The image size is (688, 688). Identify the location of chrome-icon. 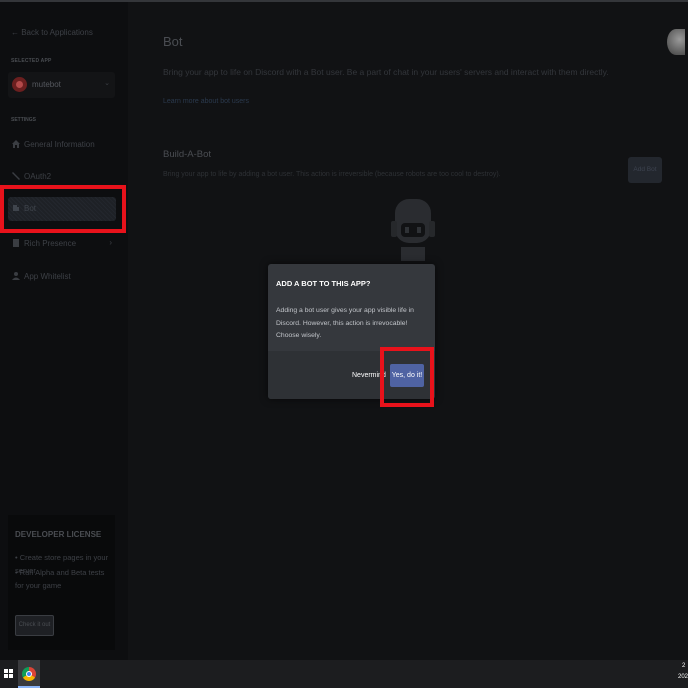
(29, 674).